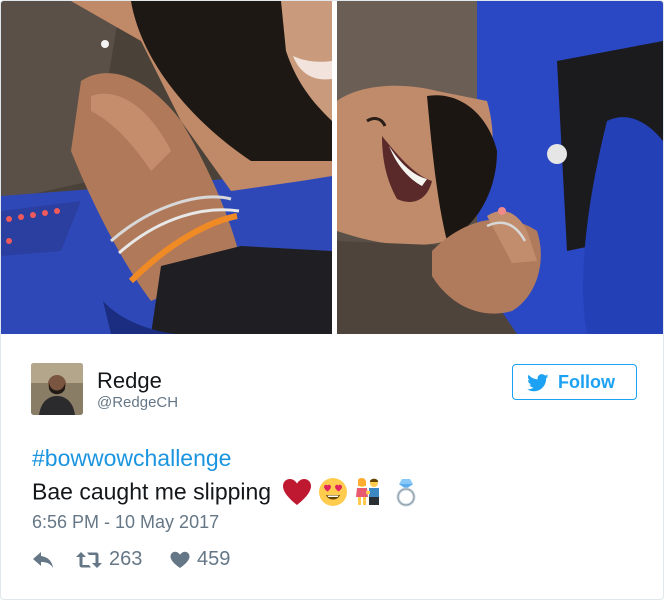  I want to click on heart-icon, so click(180, 559).